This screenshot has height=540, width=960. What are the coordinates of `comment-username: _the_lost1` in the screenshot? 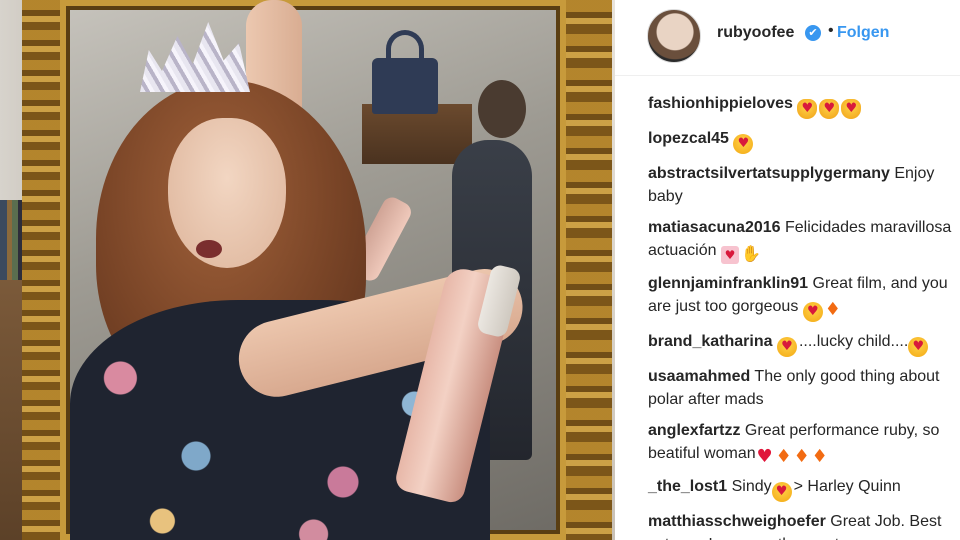 It's located at (687, 486).